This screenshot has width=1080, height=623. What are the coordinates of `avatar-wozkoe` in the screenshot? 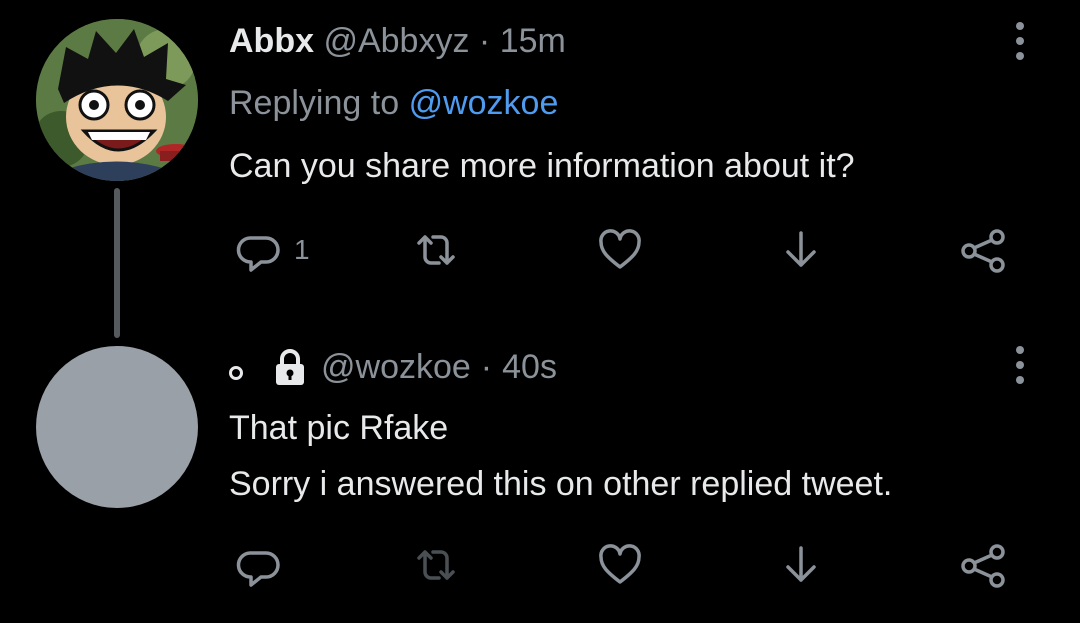 It's located at (117, 427).